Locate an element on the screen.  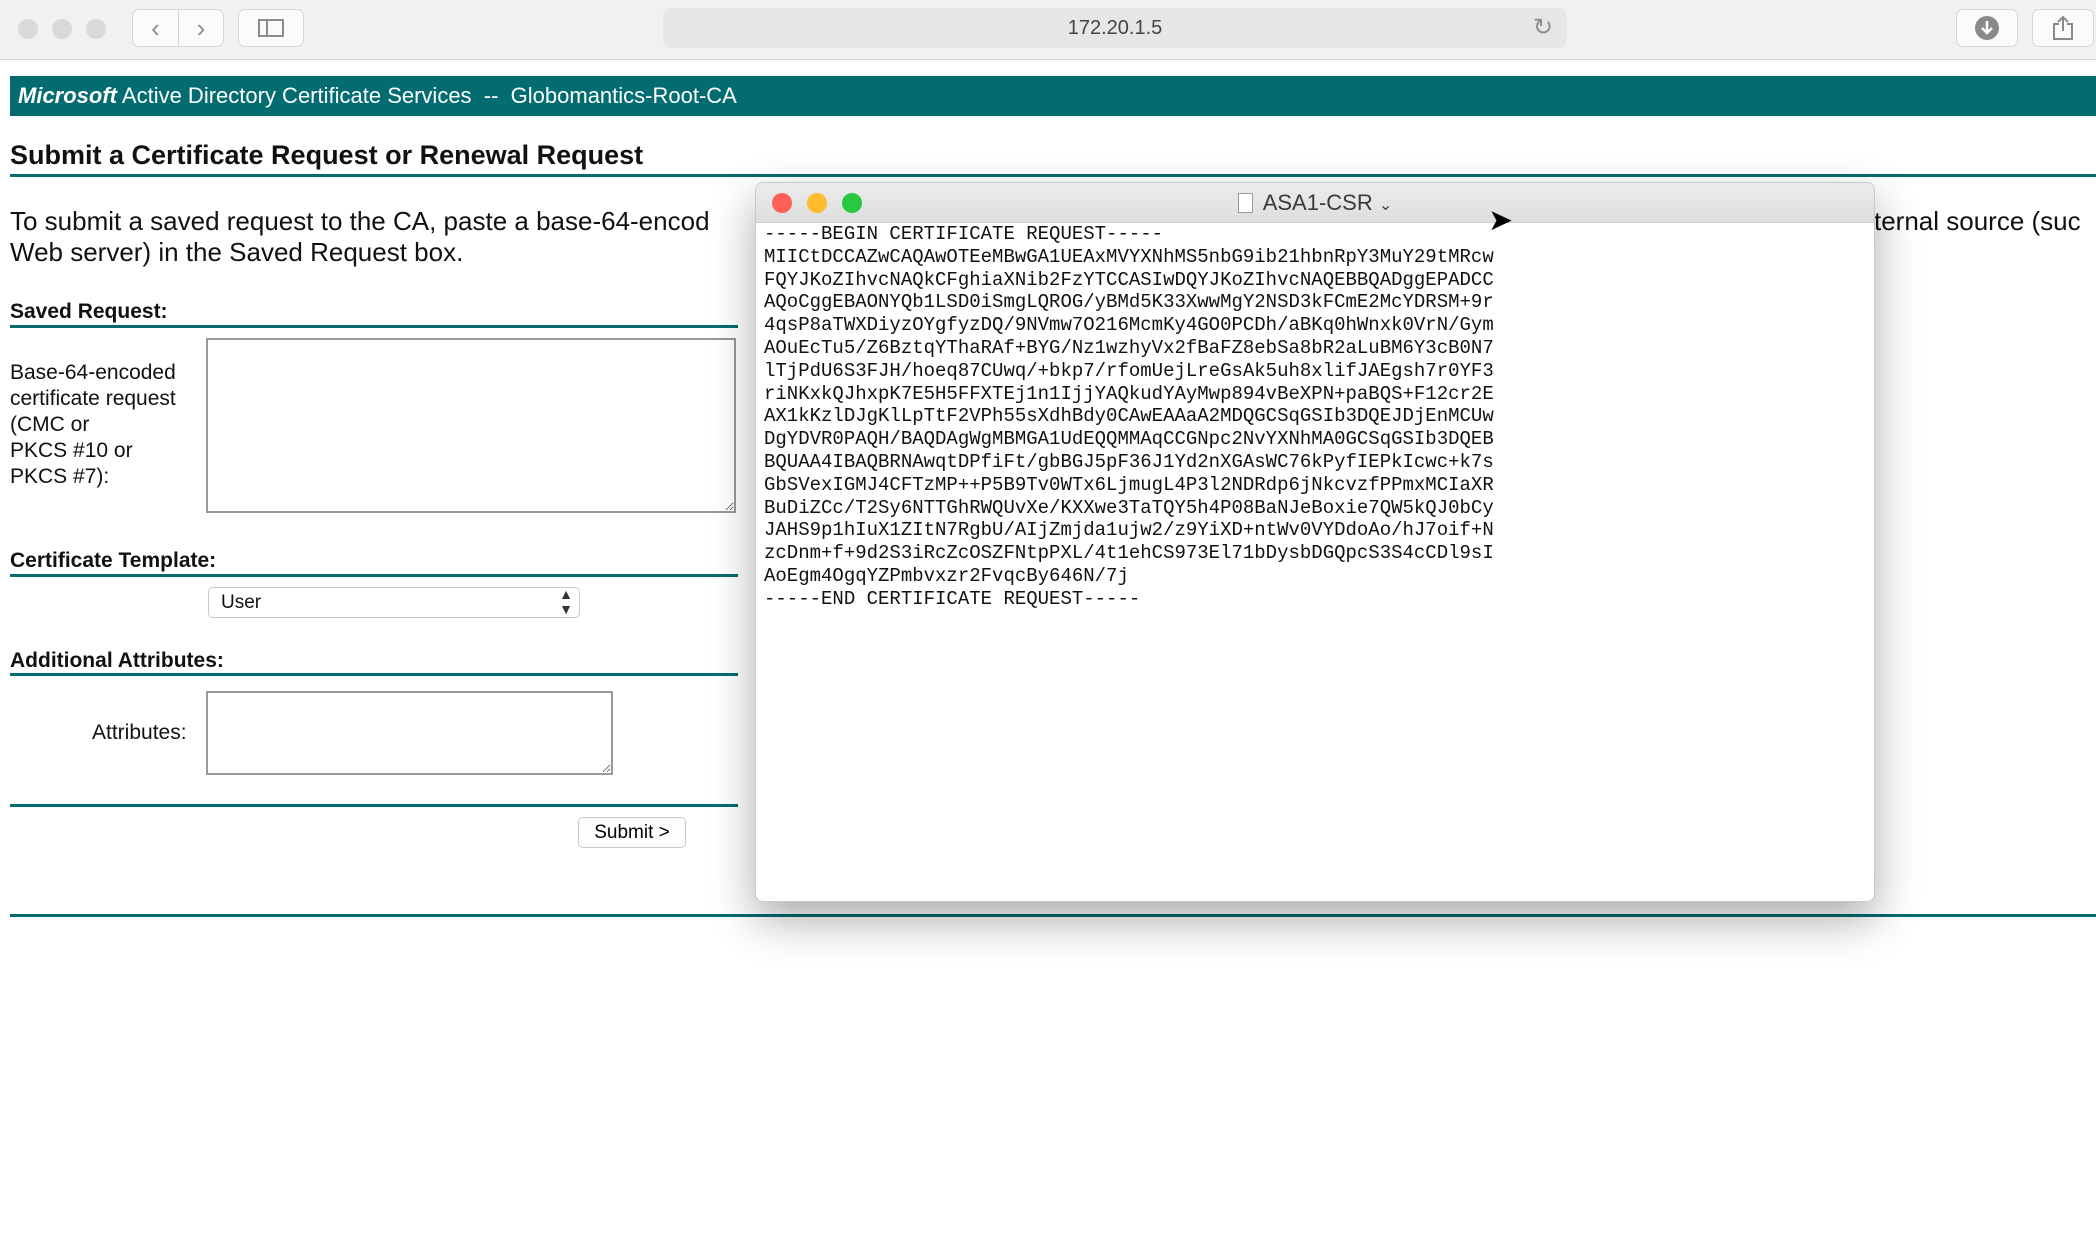
intro-line-2: Web server) in the Saved Request box. is located at coordinates (237, 252).